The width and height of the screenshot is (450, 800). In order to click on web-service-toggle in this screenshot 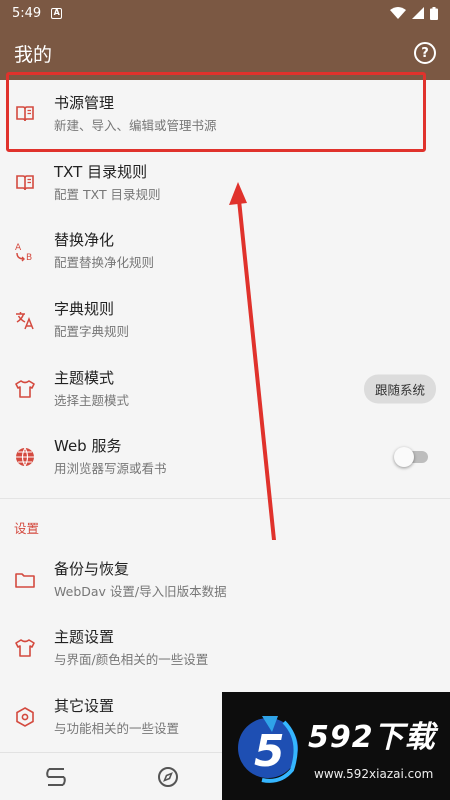, I will do `click(411, 457)`.